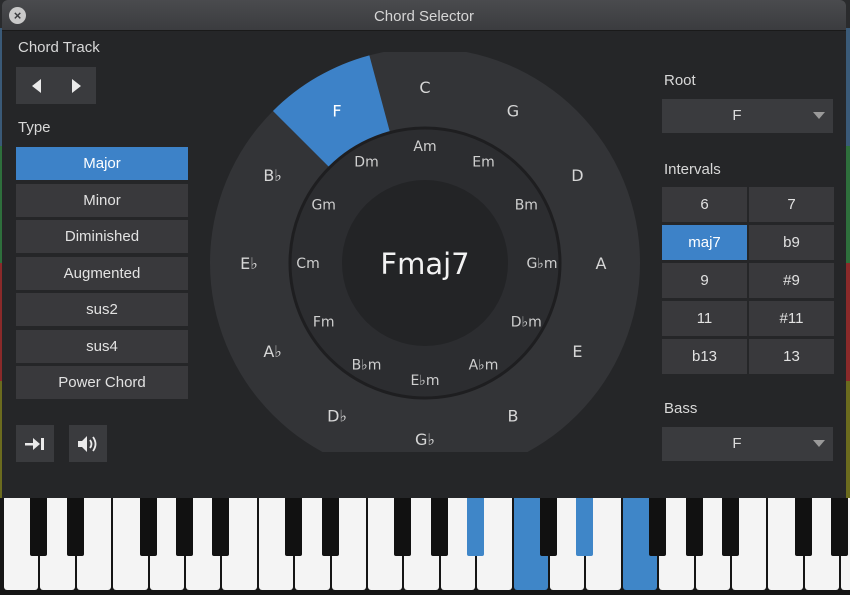 The image size is (850, 595). I want to click on step-forward-button, so click(35, 443).